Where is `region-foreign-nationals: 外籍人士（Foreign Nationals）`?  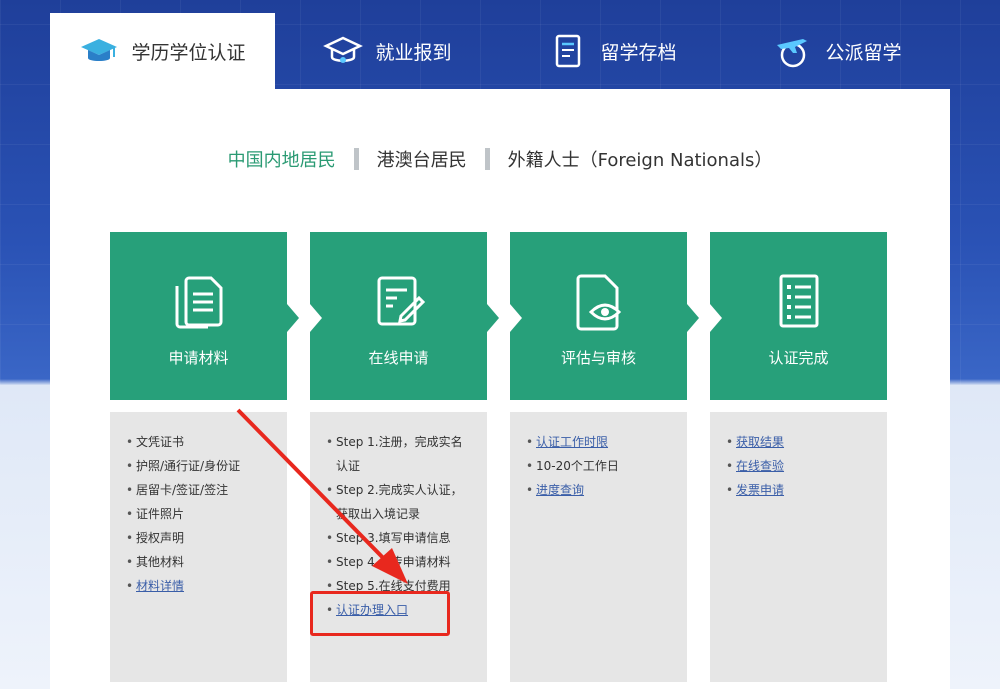
region-foreign-nationals: 外籍人士（Foreign Nationals） is located at coordinates (640, 159).